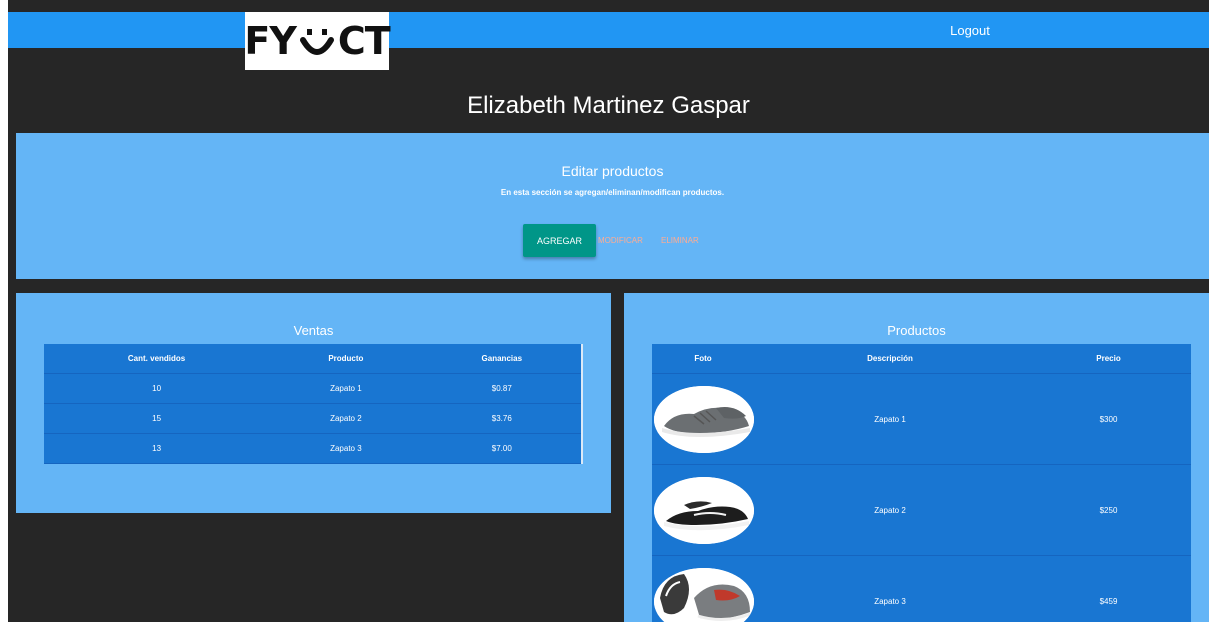  I want to click on quantity-cell: 10, so click(157, 388).